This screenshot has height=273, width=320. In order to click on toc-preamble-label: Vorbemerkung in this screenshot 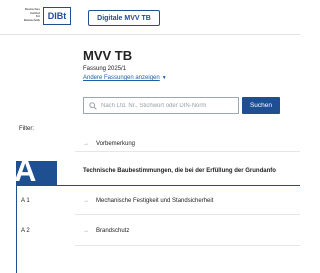, I will do `click(116, 144)`.